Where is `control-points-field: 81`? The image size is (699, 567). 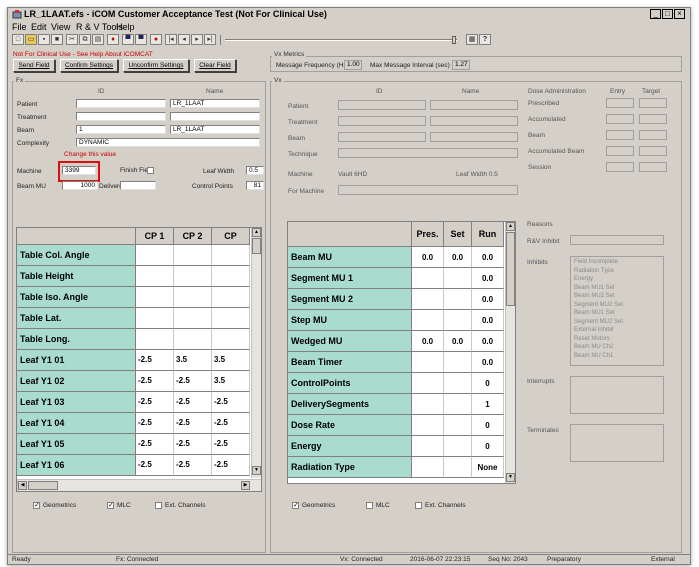
control-points-field: 81 is located at coordinates (255, 185).